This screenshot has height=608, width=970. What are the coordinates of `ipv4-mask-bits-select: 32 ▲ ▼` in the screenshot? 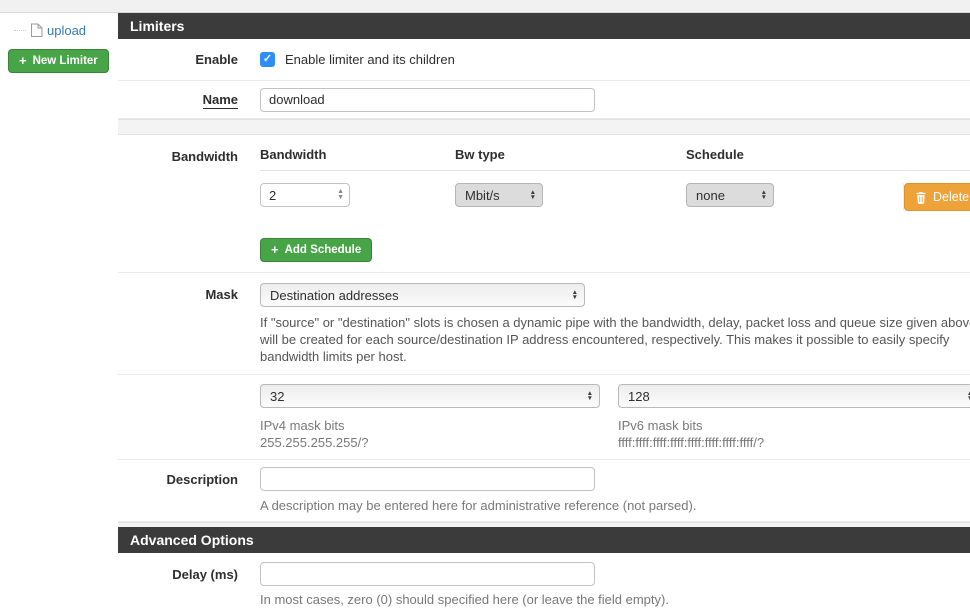 It's located at (430, 396).